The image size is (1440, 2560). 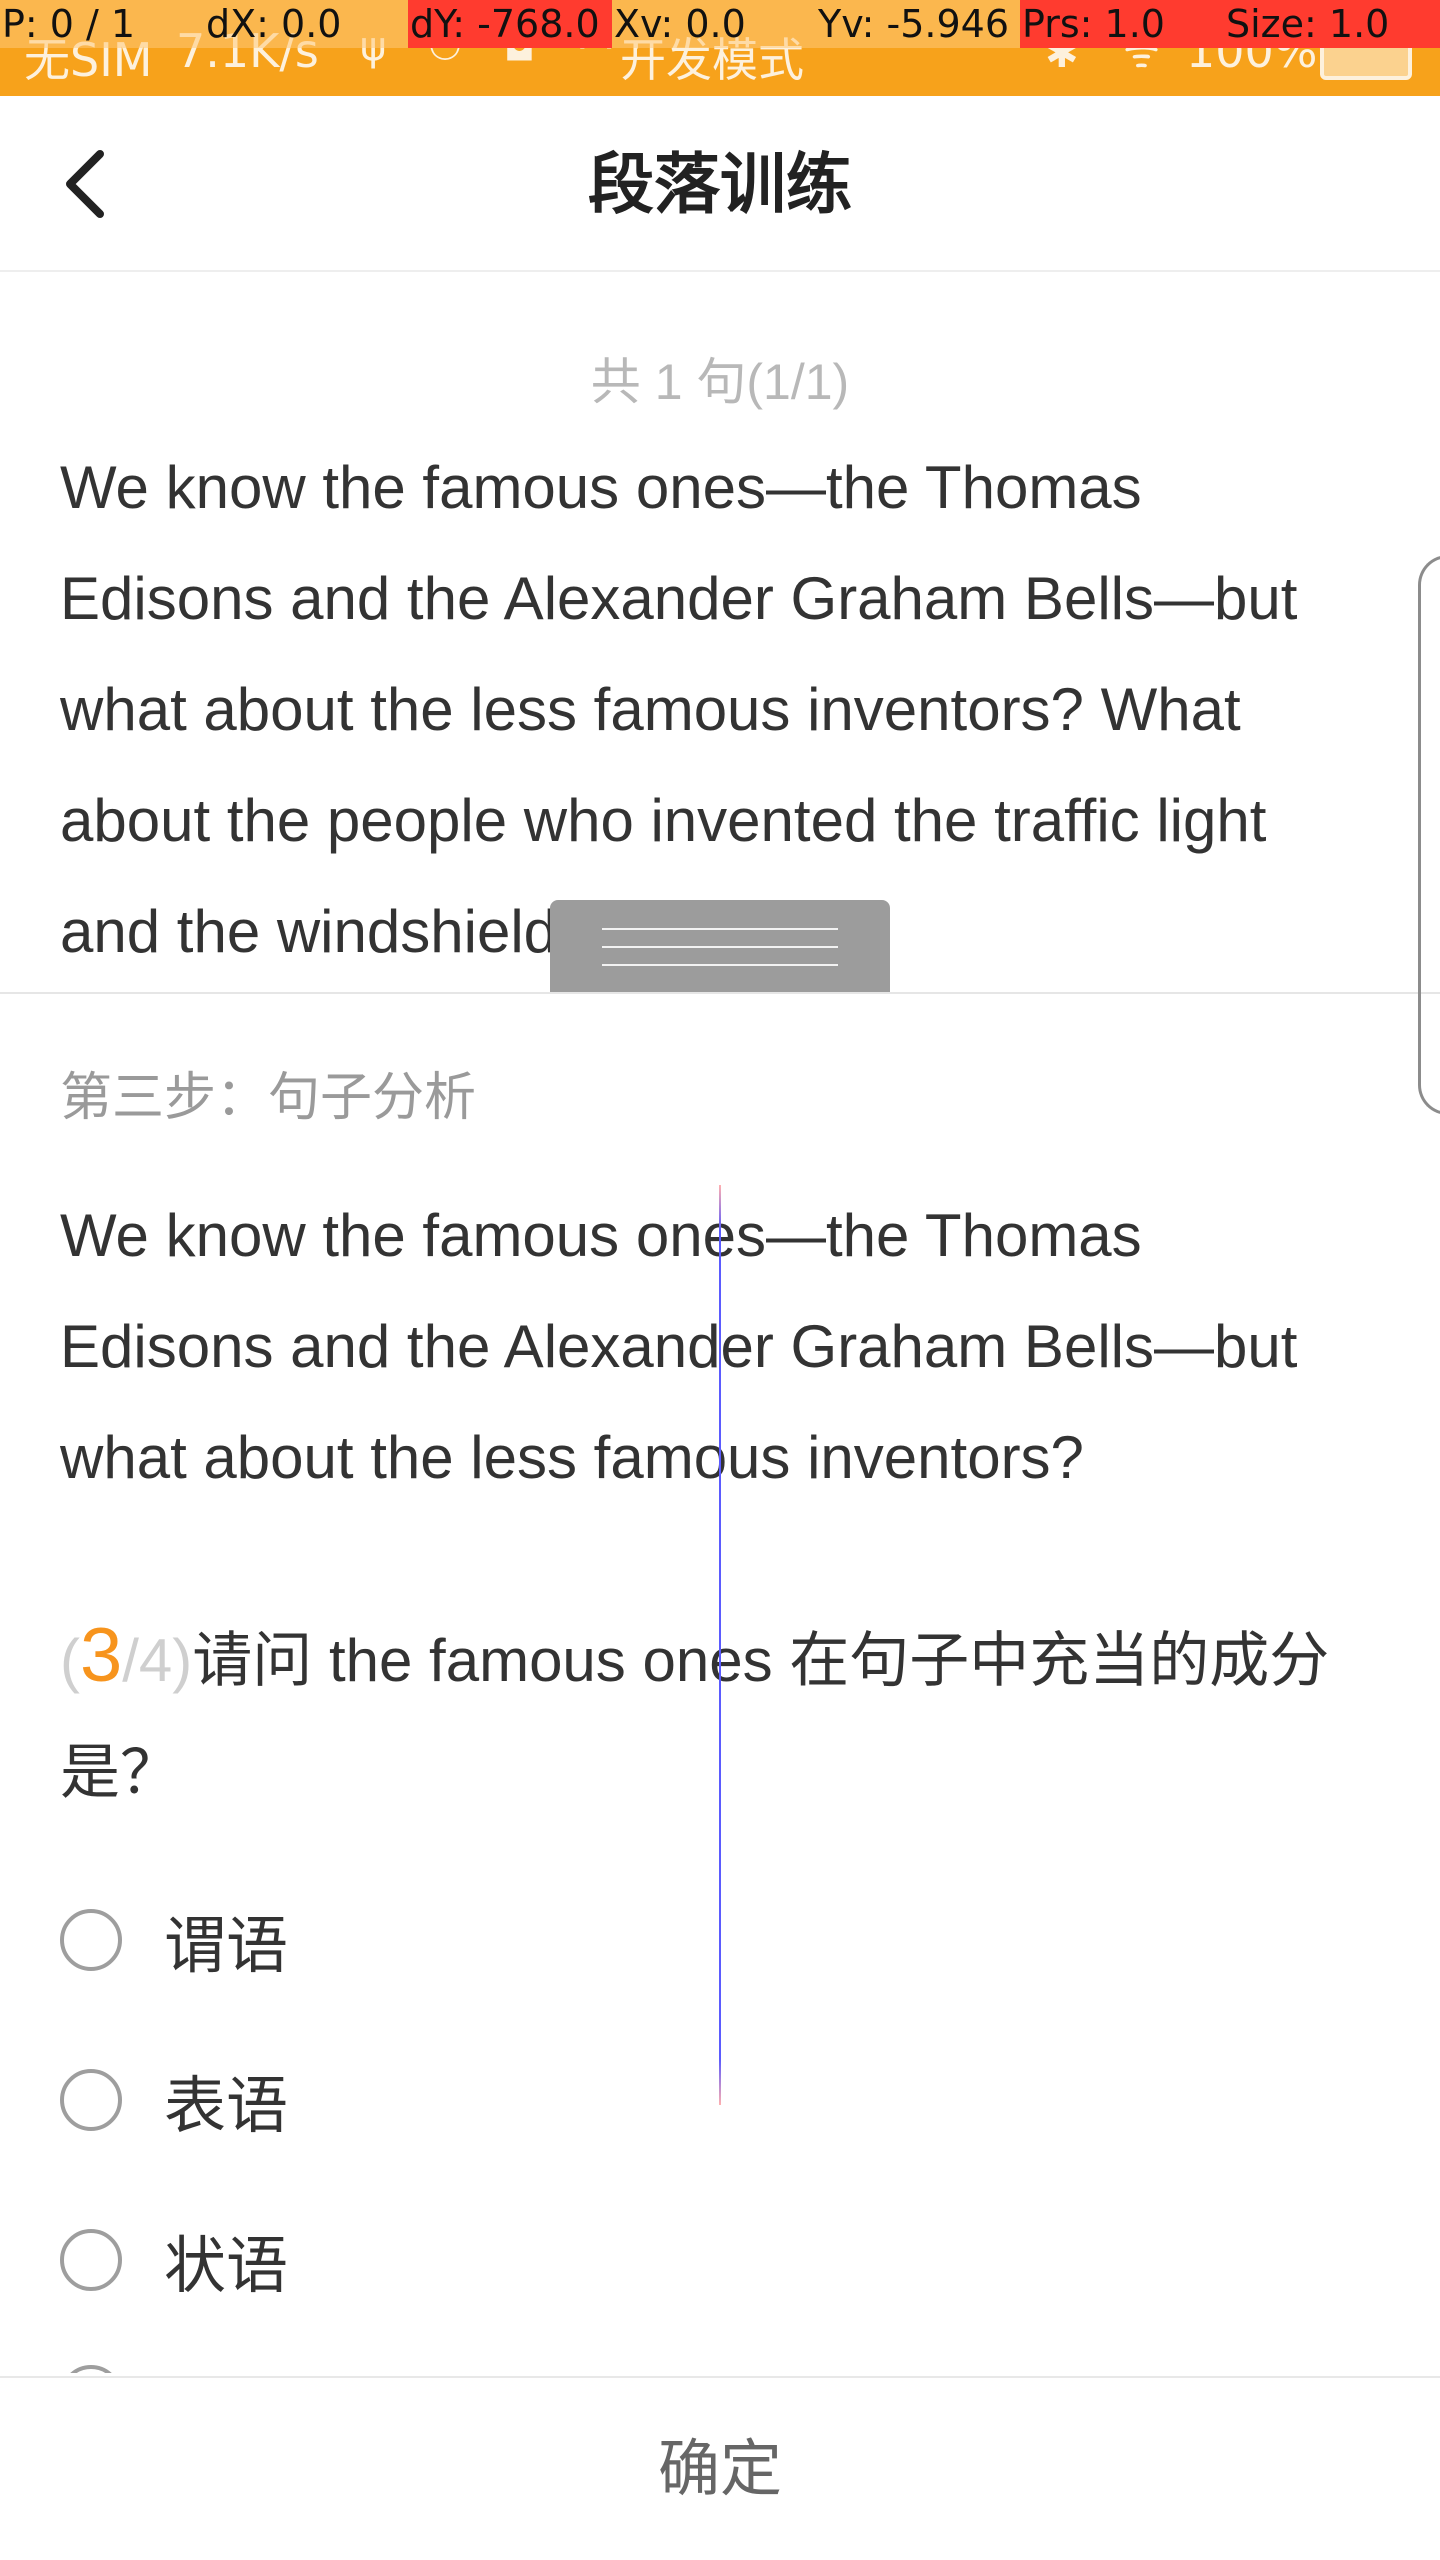 What do you see at coordinates (226, 2106) in the screenshot?
I see `option-label: 表语` at bounding box center [226, 2106].